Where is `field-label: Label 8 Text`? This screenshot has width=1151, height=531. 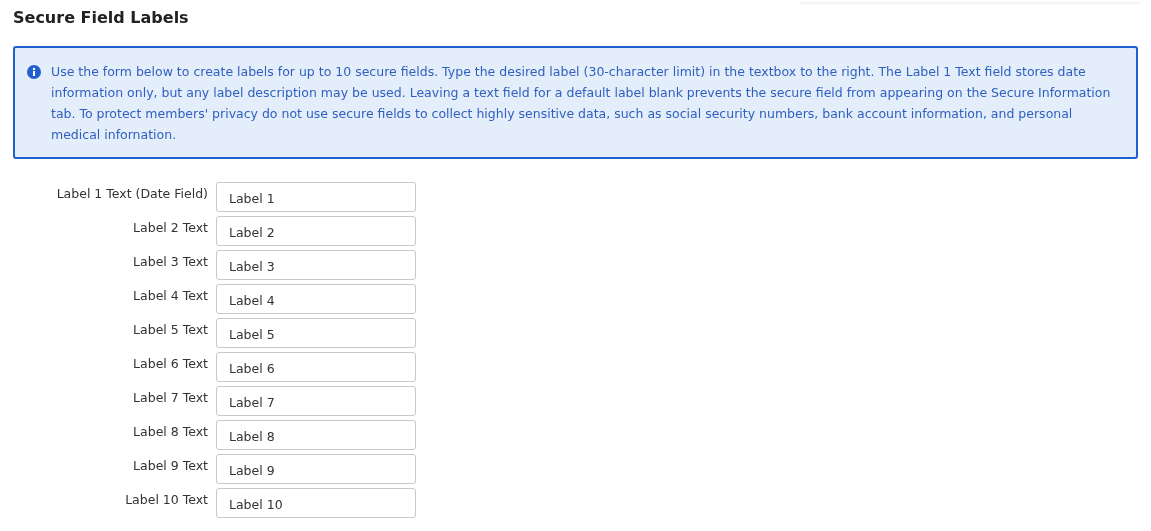 field-label: Label 8 Text is located at coordinates (170, 432).